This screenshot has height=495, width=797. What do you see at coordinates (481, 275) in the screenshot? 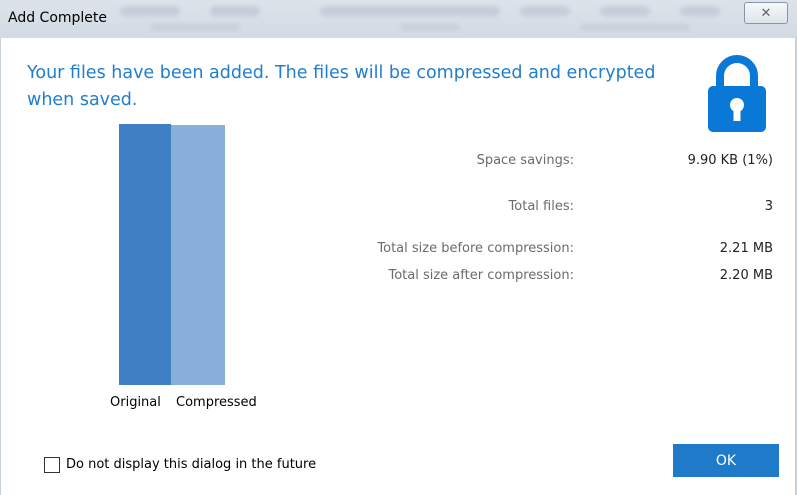
I see `size-after-label: Total size after compression:` at bounding box center [481, 275].